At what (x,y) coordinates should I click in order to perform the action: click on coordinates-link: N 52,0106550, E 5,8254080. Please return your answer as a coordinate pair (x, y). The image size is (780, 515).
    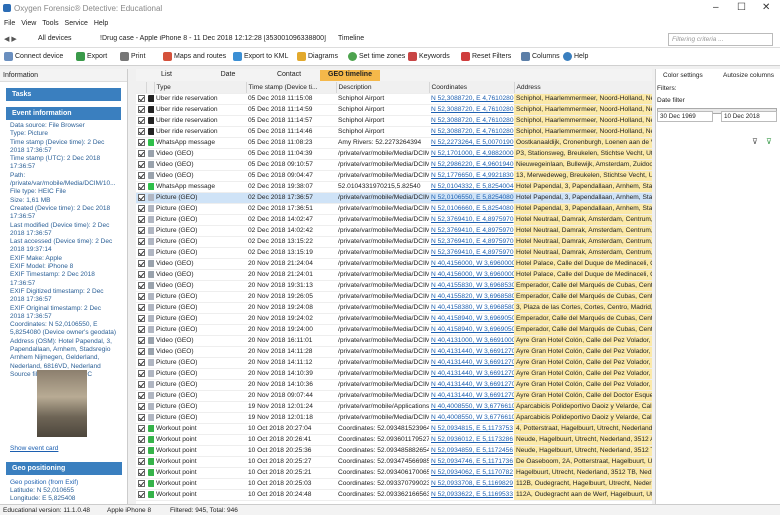
    Looking at the image, I should click on (472, 197).